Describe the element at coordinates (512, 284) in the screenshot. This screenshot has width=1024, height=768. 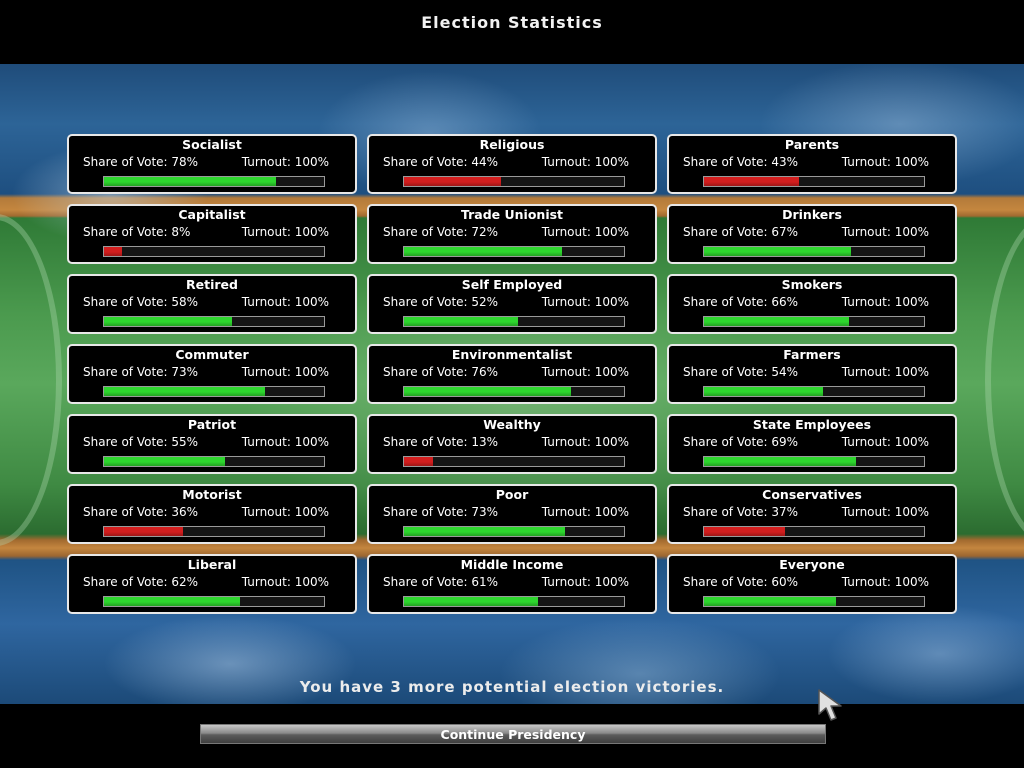
I see `voter-group-name: Self Employed` at that location.